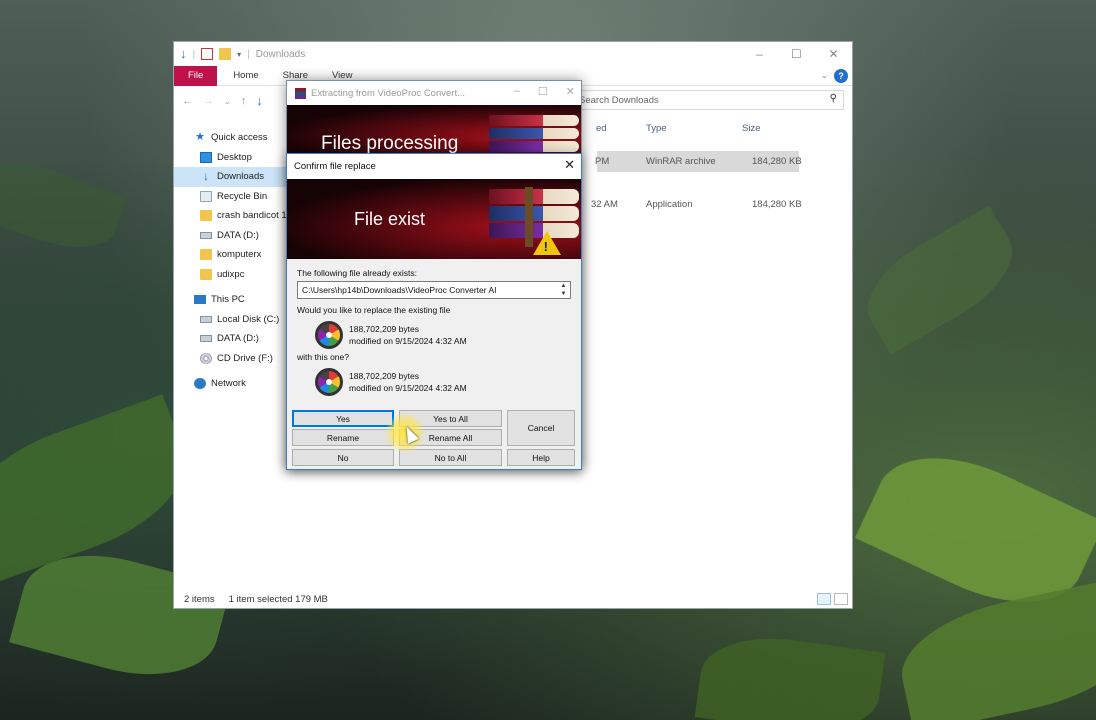  What do you see at coordinates (601, 128) in the screenshot?
I see `column-date-modified: ed` at bounding box center [601, 128].